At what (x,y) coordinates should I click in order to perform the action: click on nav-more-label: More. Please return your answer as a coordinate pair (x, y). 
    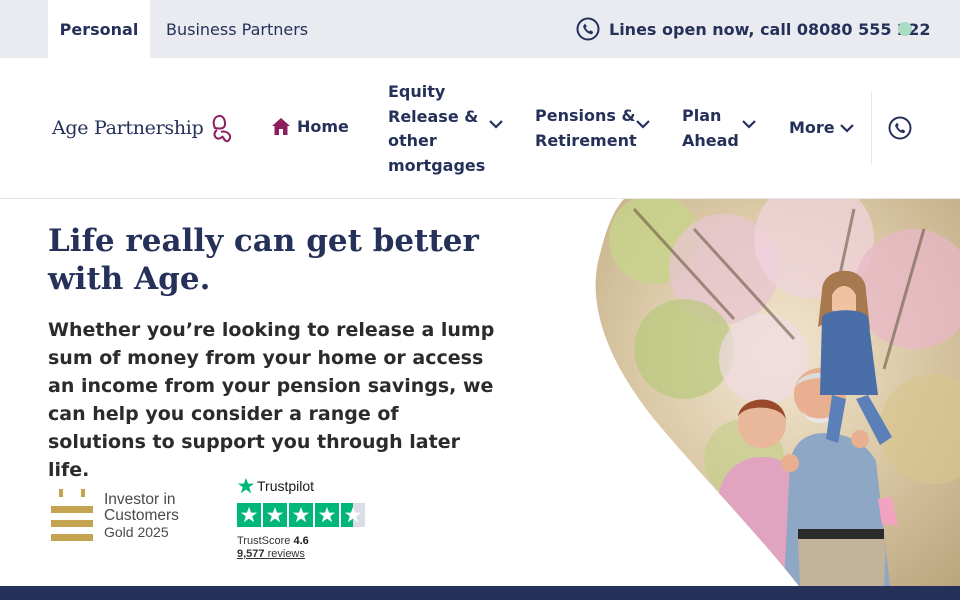
    Looking at the image, I should click on (812, 127).